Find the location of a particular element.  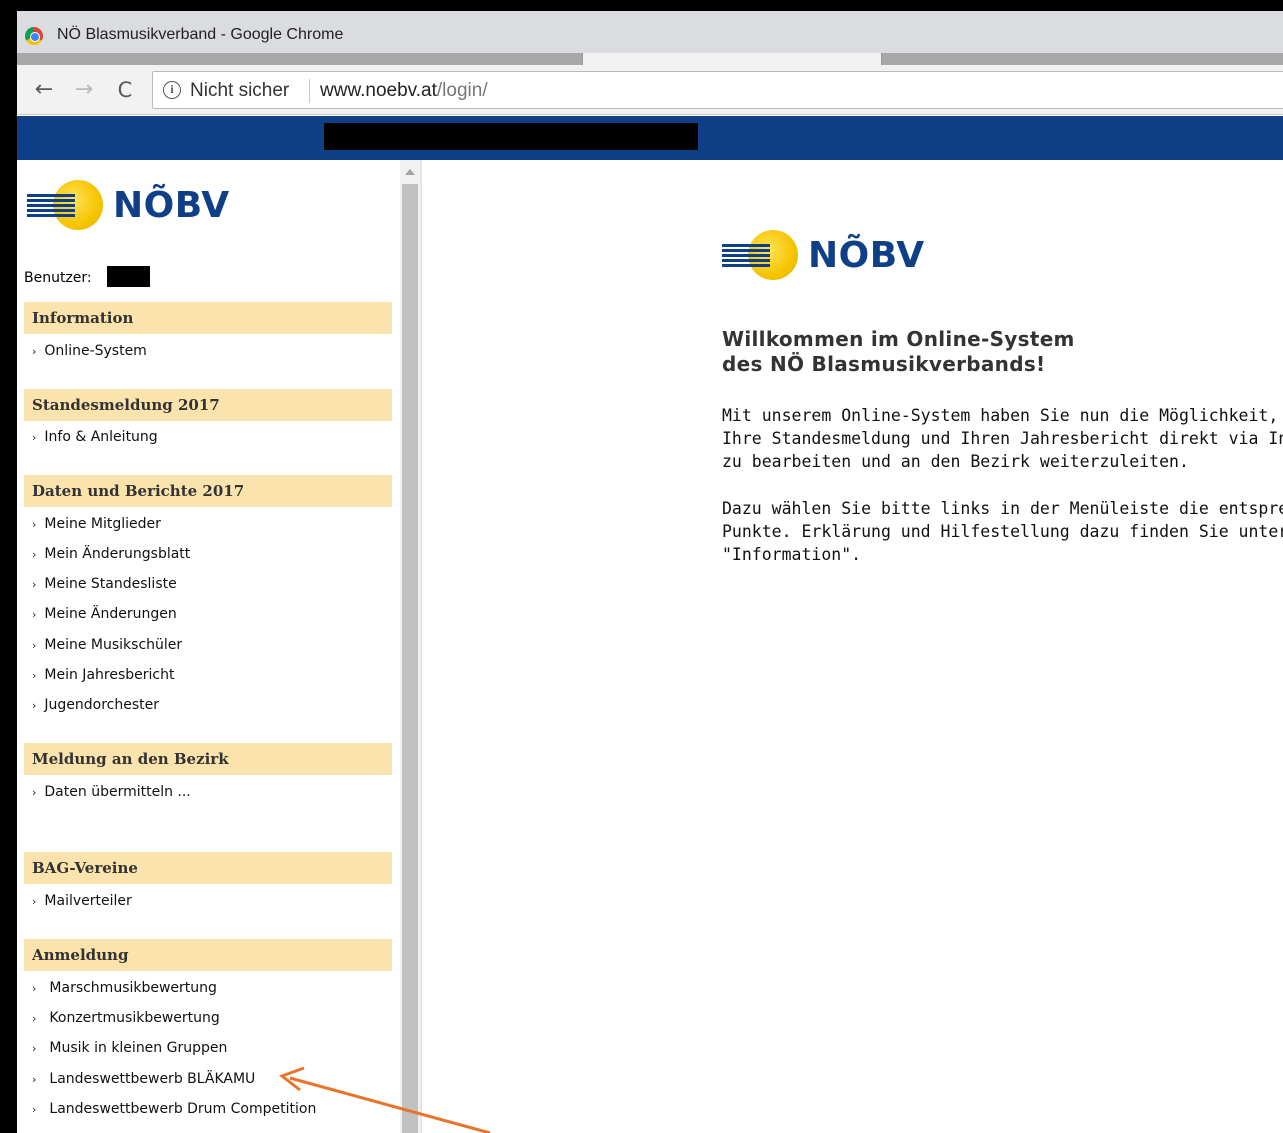

url-path: /login/ is located at coordinates (462, 90).